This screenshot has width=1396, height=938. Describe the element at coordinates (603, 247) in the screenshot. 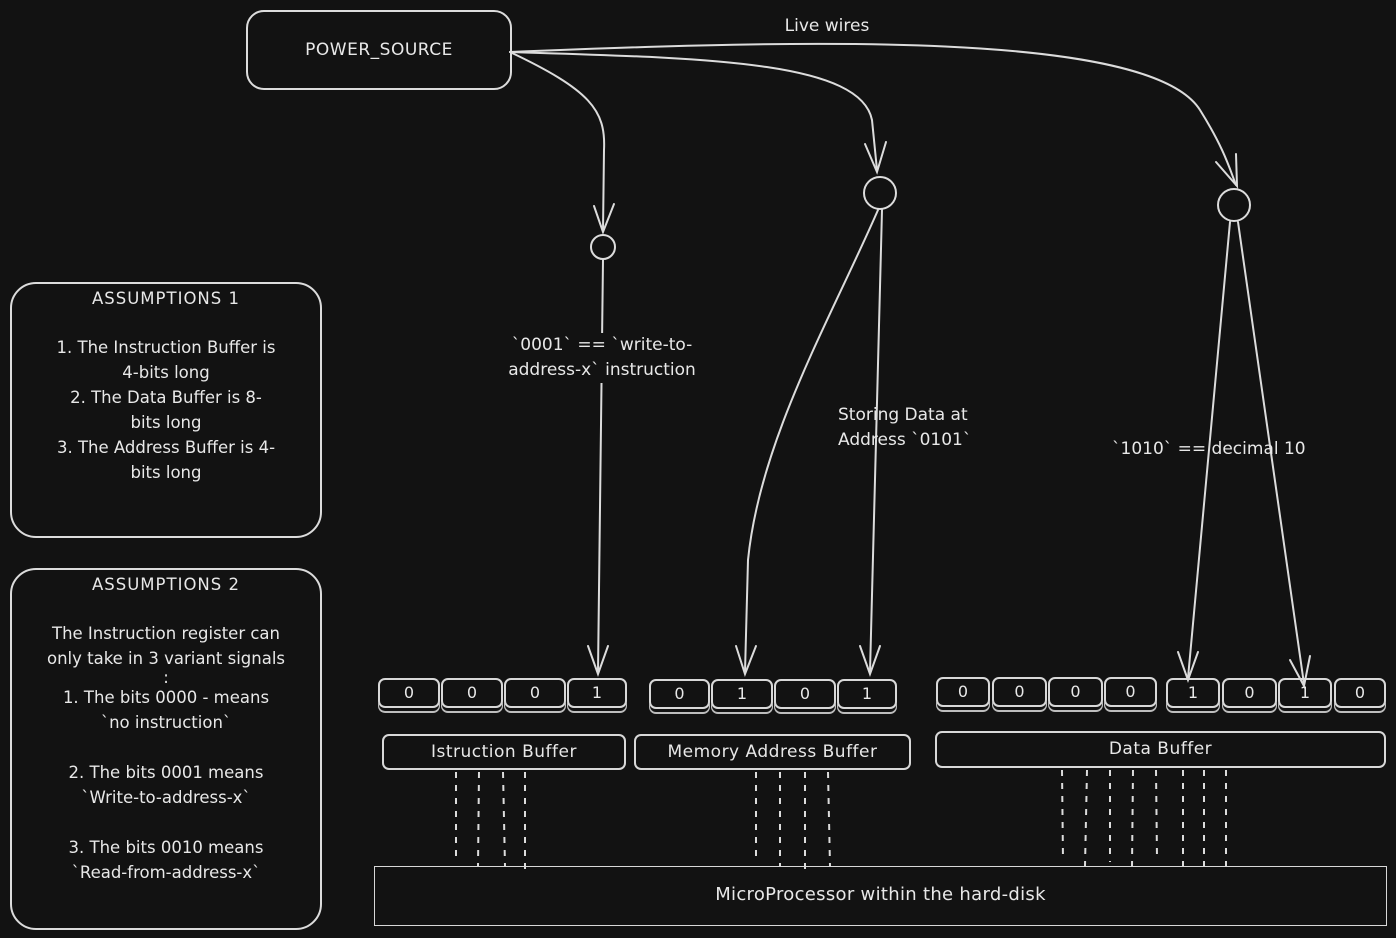

I see `instruction-node` at that location.